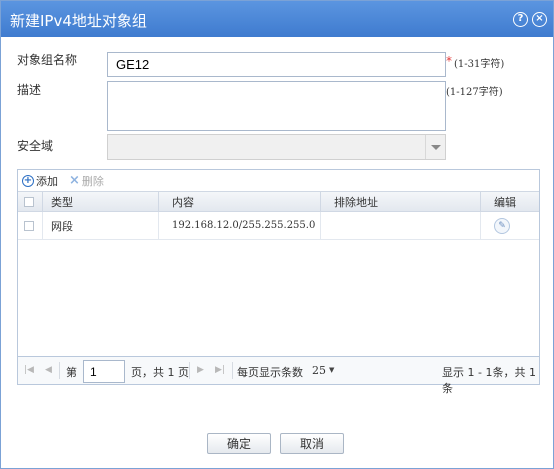 The image size is (554, 469). I want to click on col-header-edit: 编辑, so click(505, 202).